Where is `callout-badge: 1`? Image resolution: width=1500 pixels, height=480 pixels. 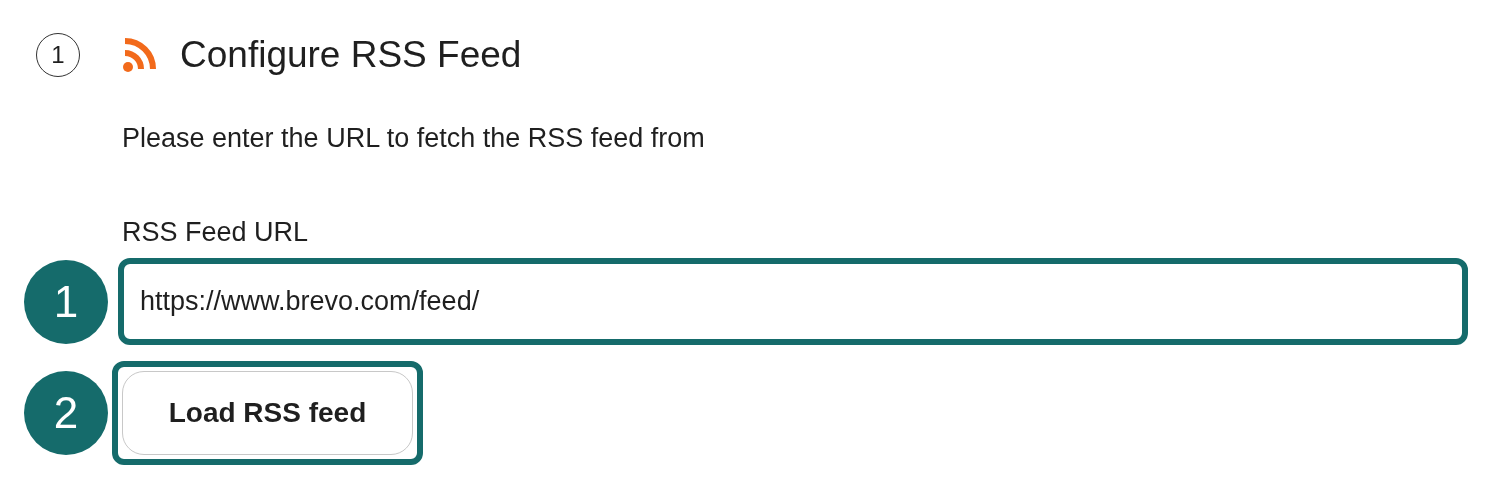 callout-badge: 1 is located at coordinates (66, 301).